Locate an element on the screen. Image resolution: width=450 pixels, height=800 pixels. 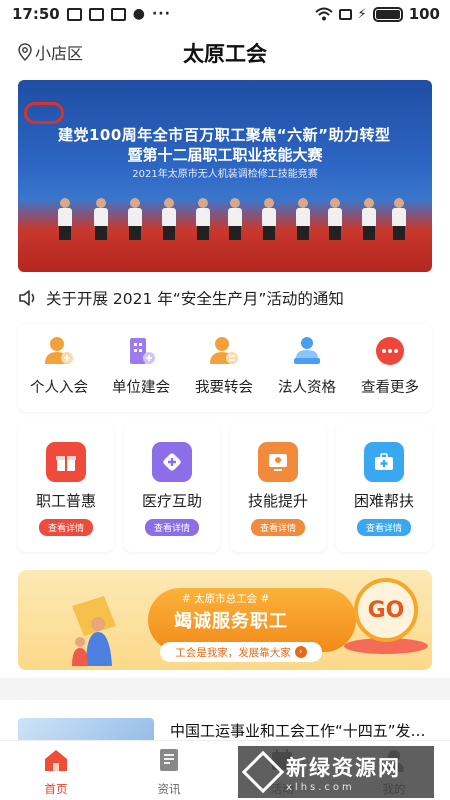
notice-bar: 关于开展 2021 年“安全生产月”活动的通知 is located at coordinates (225, 298).